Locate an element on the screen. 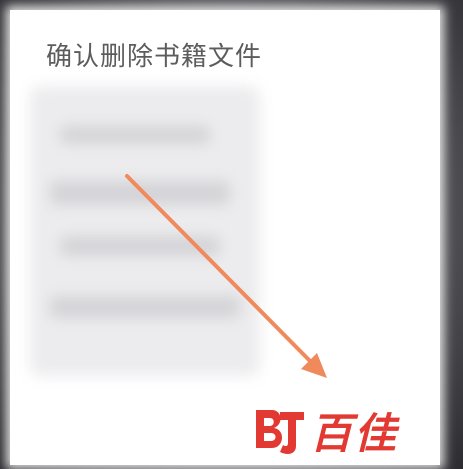  bj-logo-icon is located at coordinates (280, 432).